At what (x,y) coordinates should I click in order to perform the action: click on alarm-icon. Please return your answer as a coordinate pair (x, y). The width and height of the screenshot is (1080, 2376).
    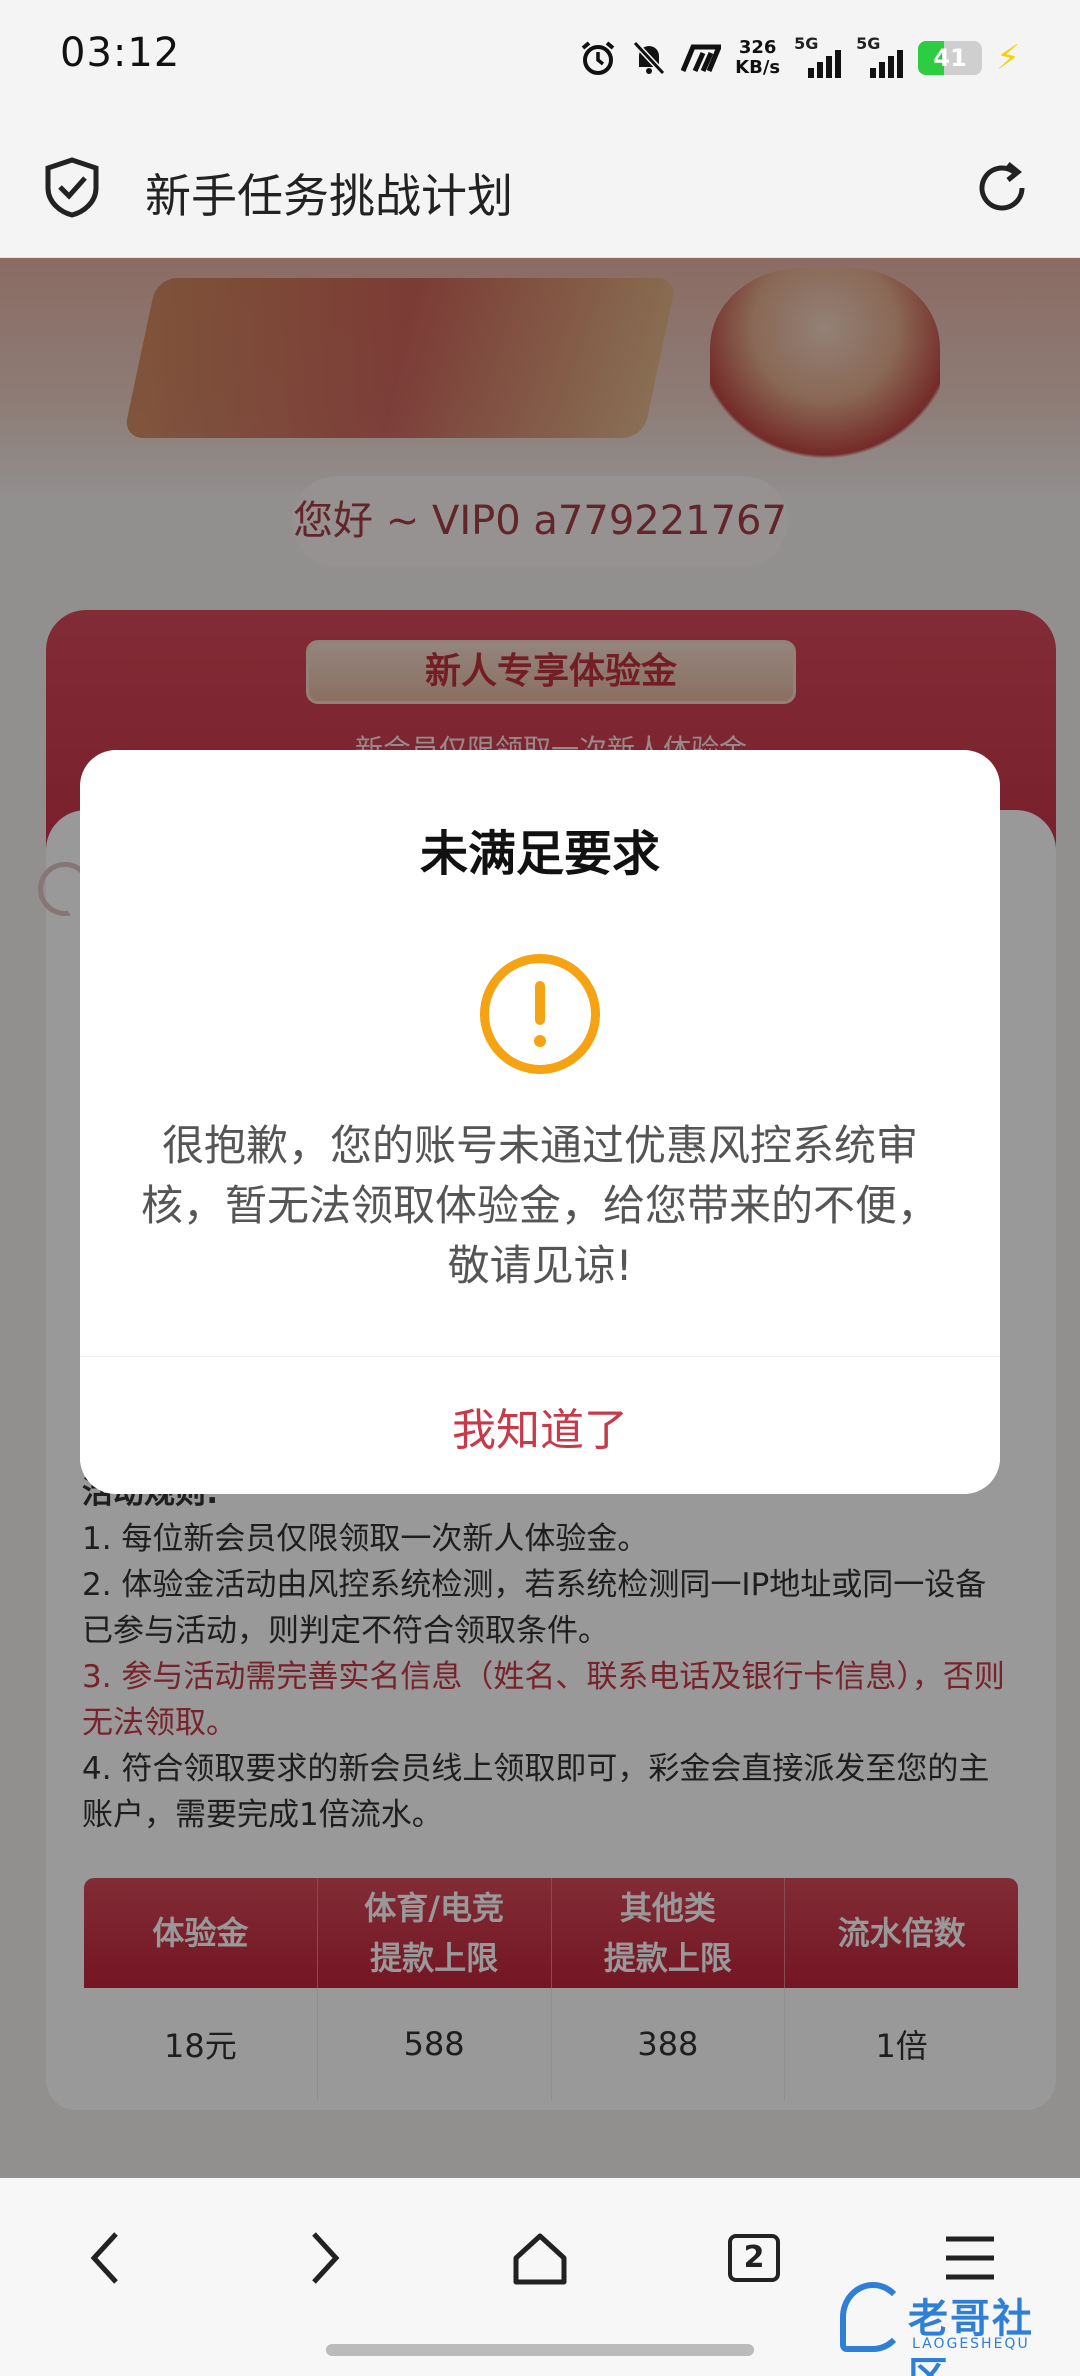
    Looking at the image, I should click on (598, 58).